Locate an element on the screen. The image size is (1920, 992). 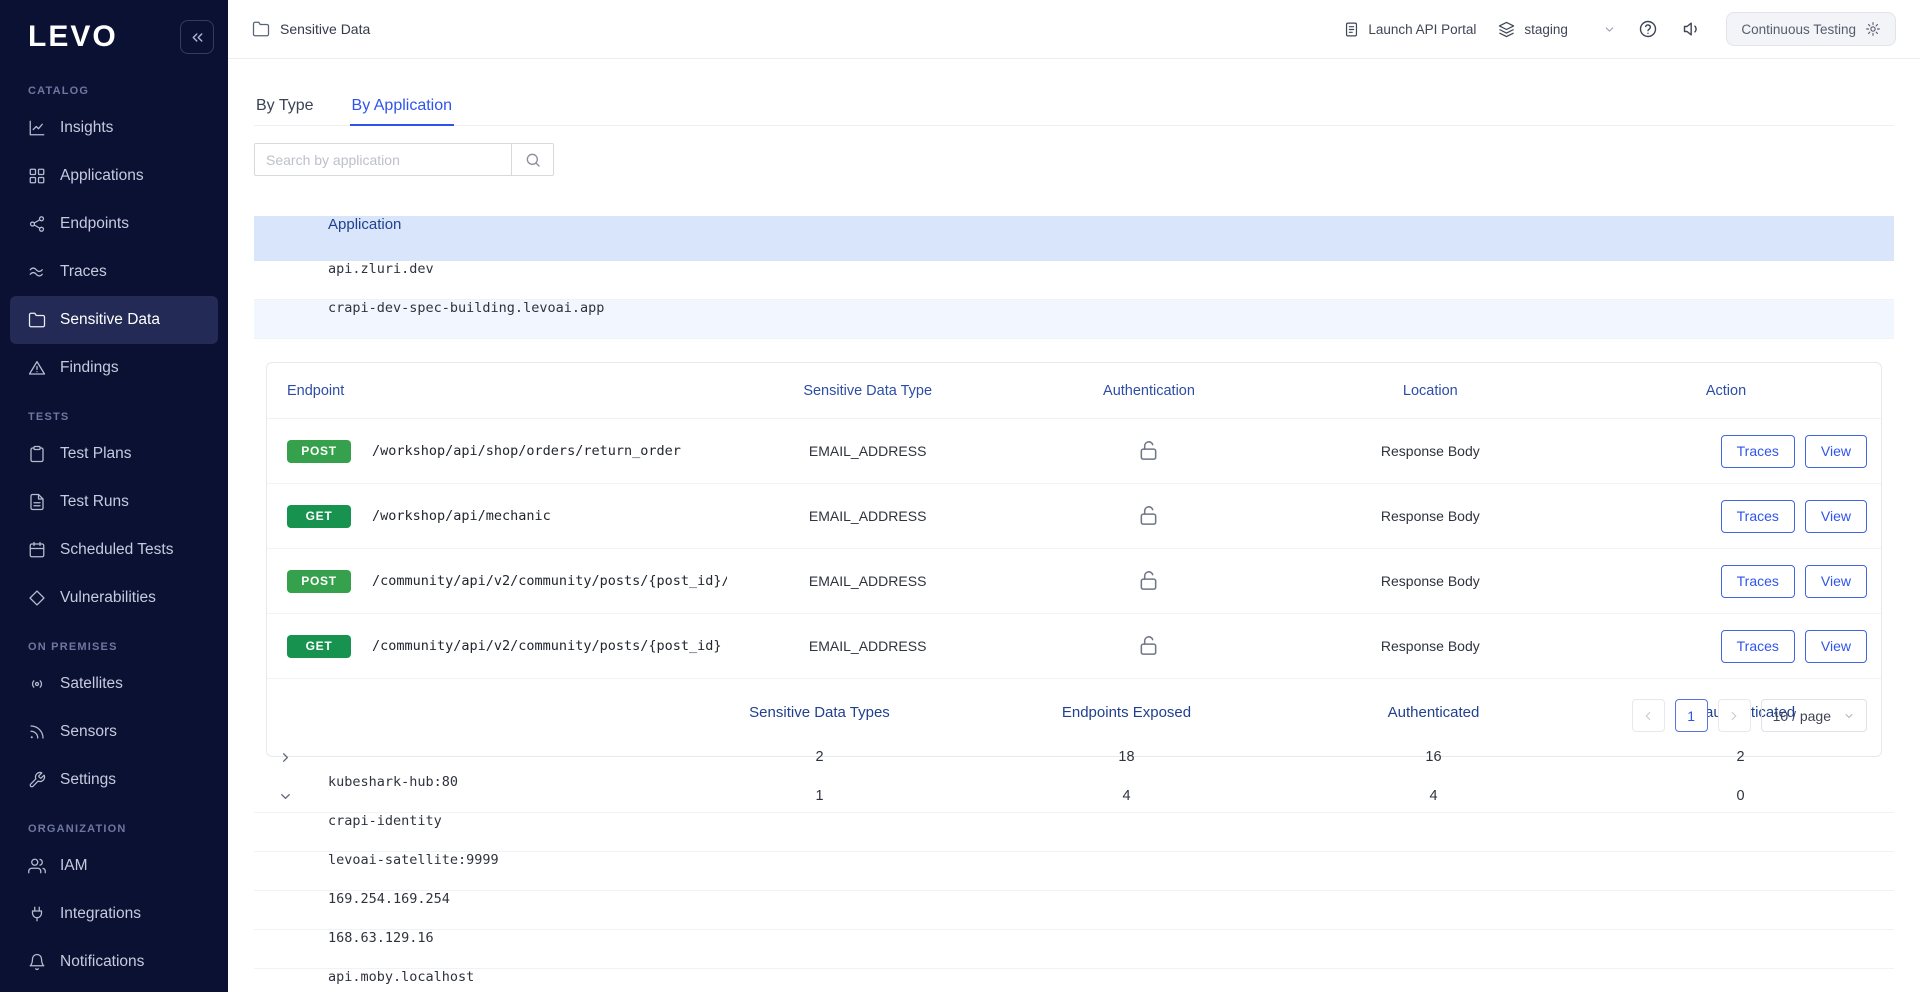
chevron-left-icon is located at coordinates (1648, 716).